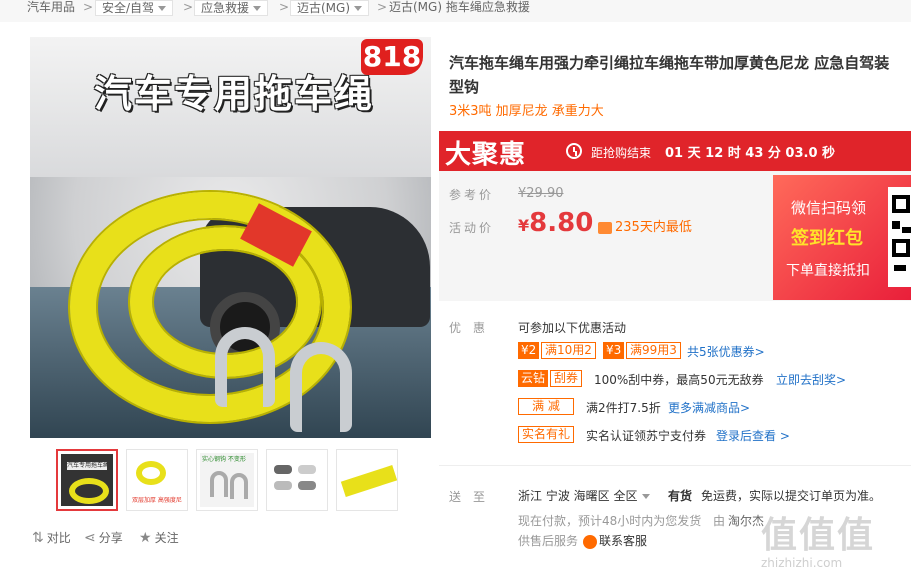  I want to click on star-icon: ★, so click(145, 538).